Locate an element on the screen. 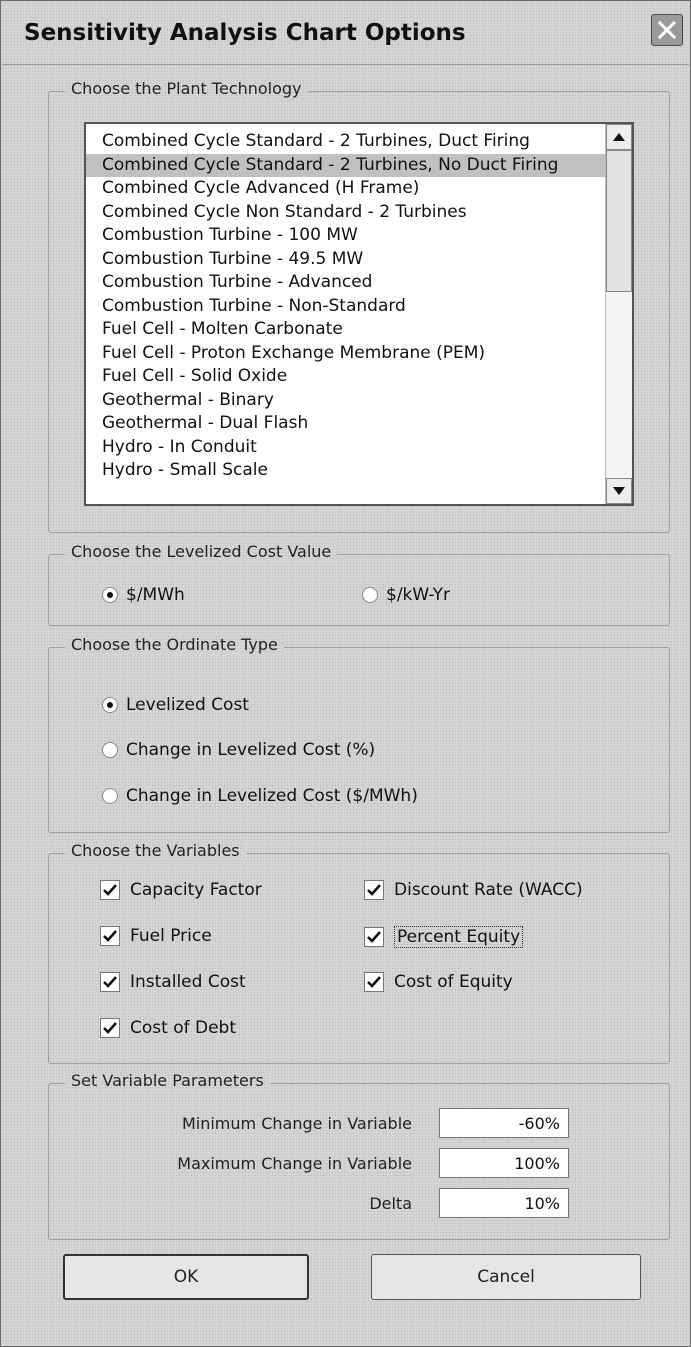 This screenshot has height=1347, width=691. radio-change-pct-label: Change in Levelized Cost (%) is located at coordinates (251, 750).